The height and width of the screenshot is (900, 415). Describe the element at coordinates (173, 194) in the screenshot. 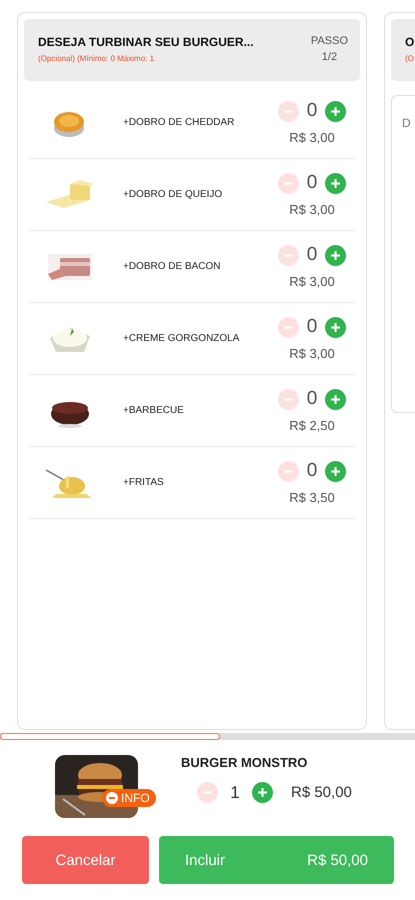

I see `addon-name: +DOBRO DE QUEIJO` at that location.